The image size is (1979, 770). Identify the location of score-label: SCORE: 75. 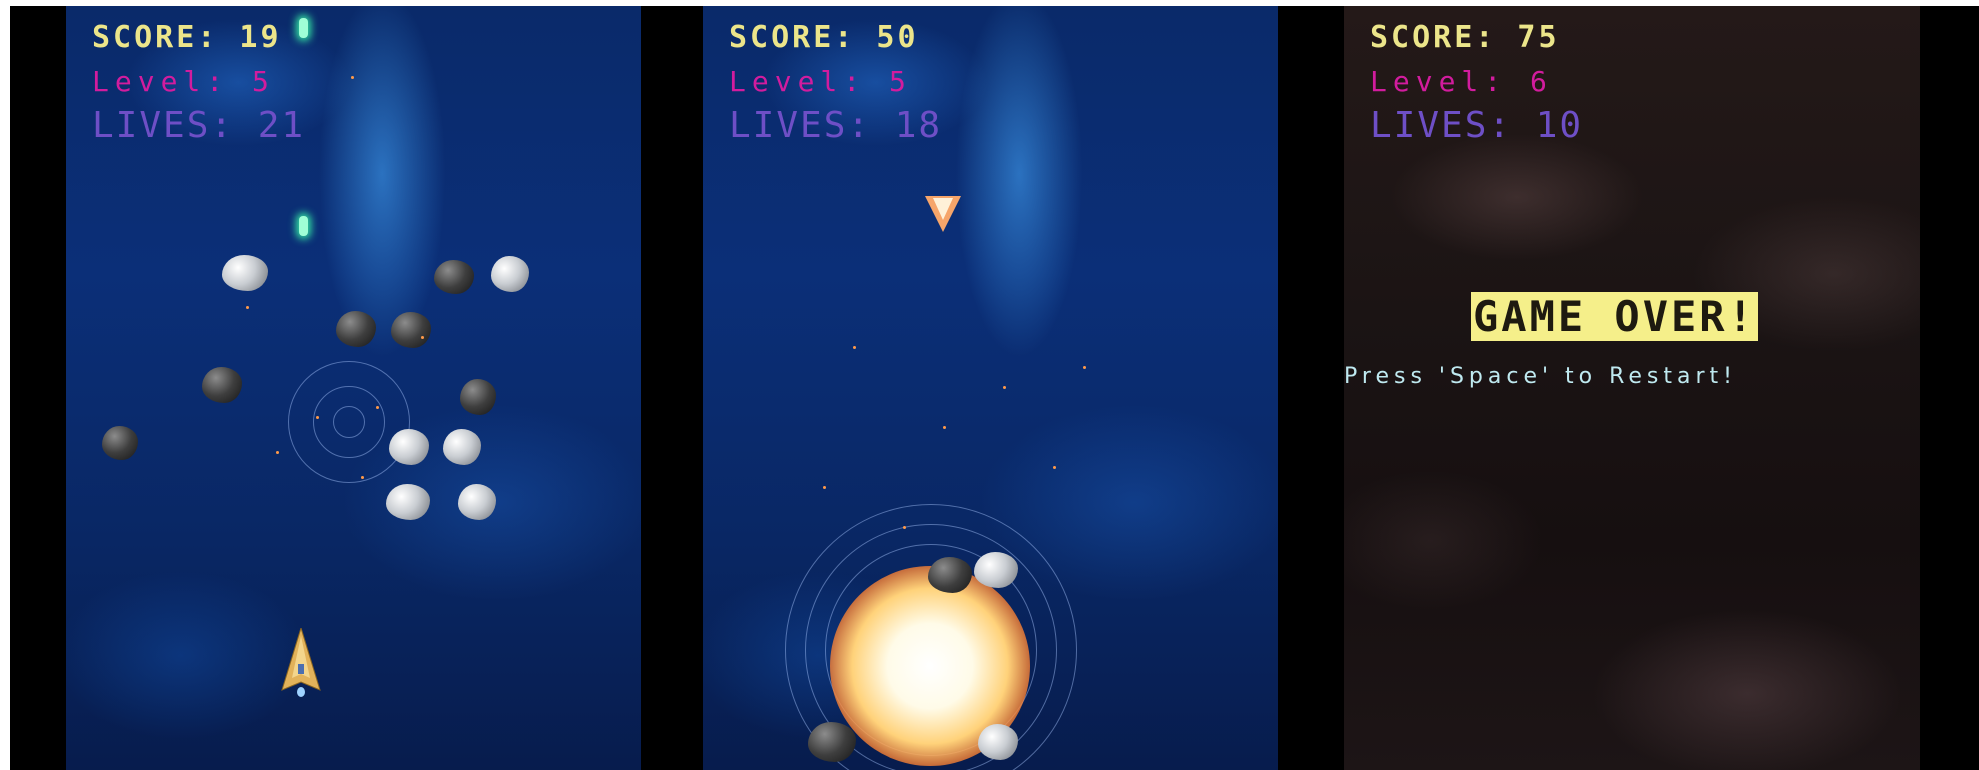
(1465, 37).